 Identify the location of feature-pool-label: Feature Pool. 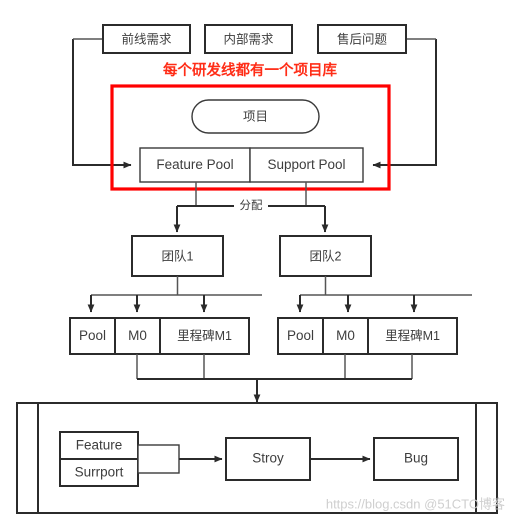
(194, 164).